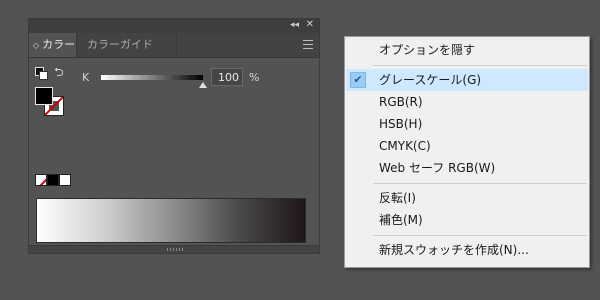 The image size is (600, 300). What do you see at coordinates (467, 124) in the screenshot?
I see `menu-item-hsb: HSB(H)` at bounding box center [467, 124].